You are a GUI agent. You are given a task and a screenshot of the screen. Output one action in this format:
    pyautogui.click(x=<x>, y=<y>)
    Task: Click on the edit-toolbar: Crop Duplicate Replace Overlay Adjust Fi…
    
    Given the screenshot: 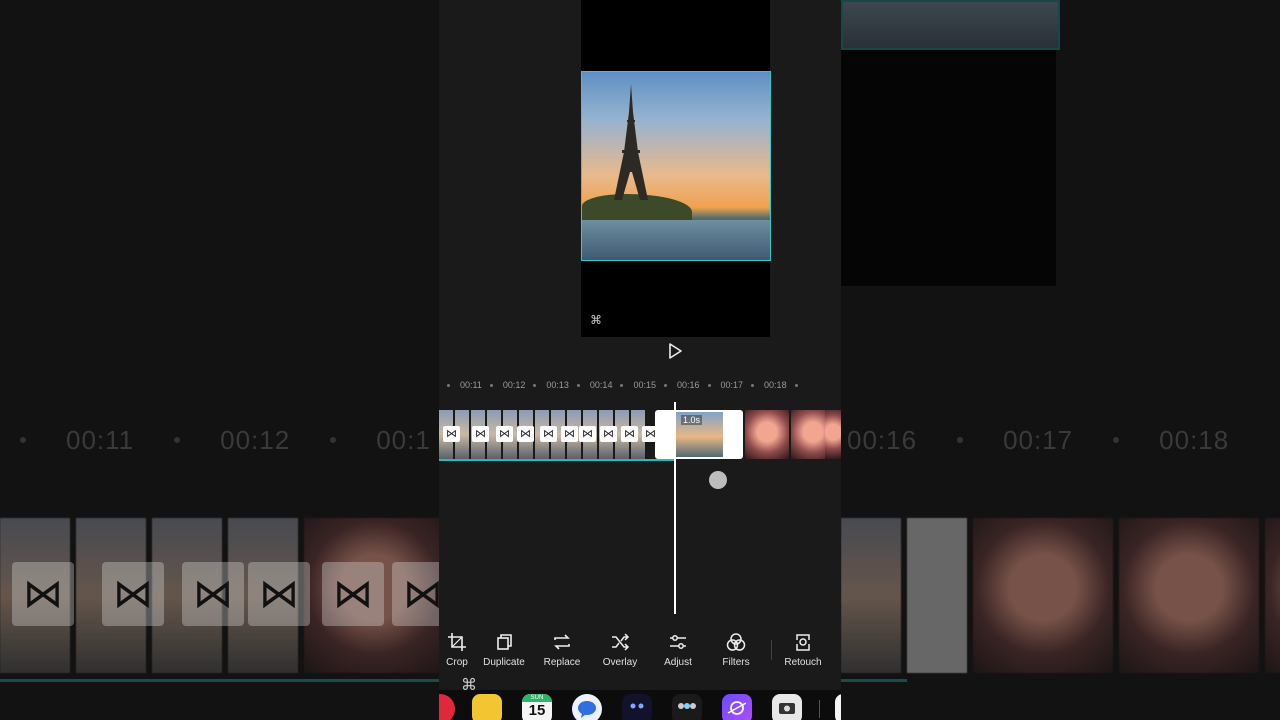 What is the action you would take?
    pyautogui.click(x=640, y=652)
    